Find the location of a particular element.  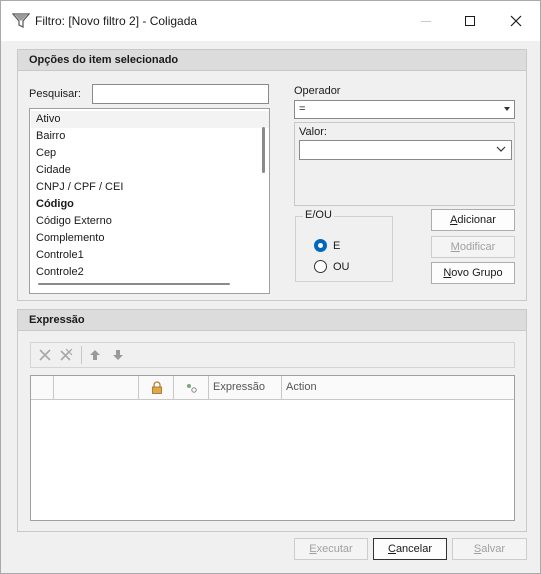

save-button-label: alvar is located at coordinates (493, 549).